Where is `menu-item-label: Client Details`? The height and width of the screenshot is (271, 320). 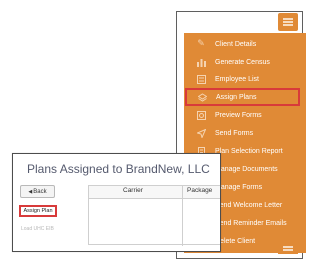
menu-item-label: Client Details is located at coordinates (236, 44).